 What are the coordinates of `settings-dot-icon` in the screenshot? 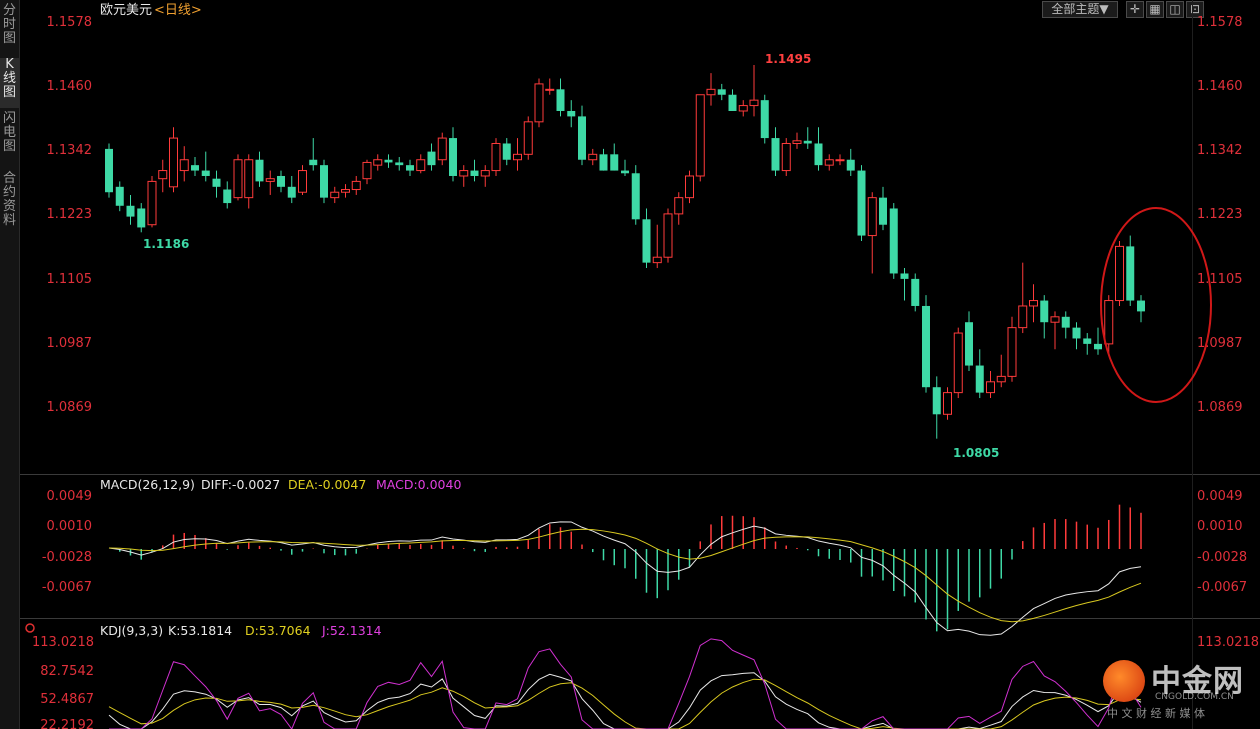 It's located at (30, 628).